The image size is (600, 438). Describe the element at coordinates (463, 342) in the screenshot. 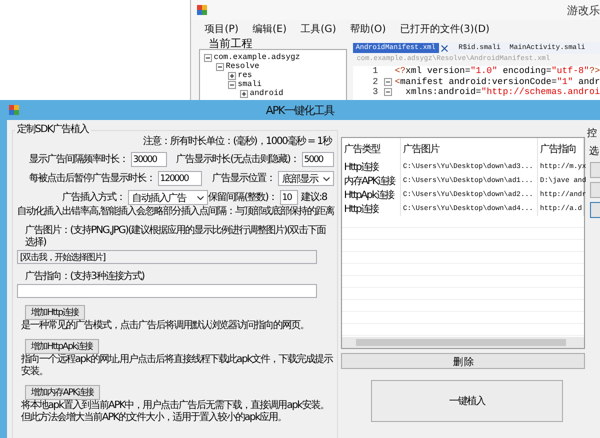

I see `horizontal-scrollbar` at that location.